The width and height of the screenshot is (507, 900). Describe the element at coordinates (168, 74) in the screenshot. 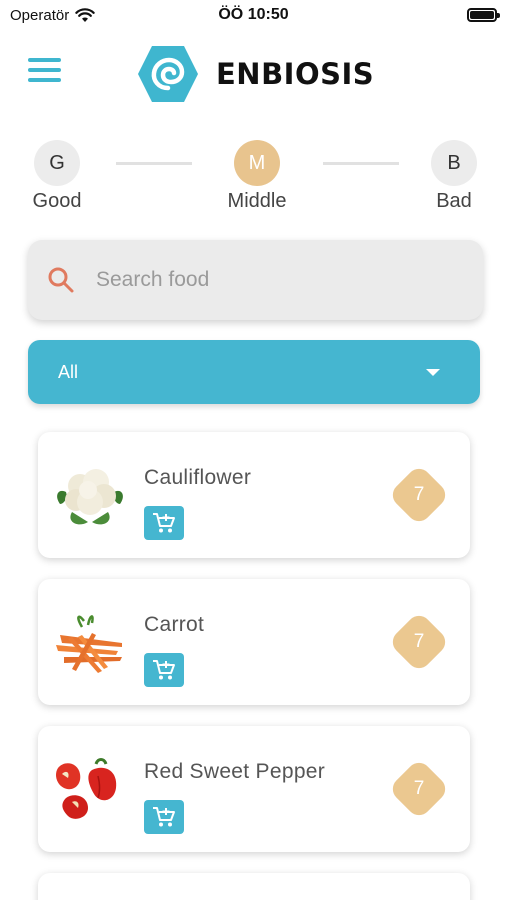

I see `logo-icon` at that location.